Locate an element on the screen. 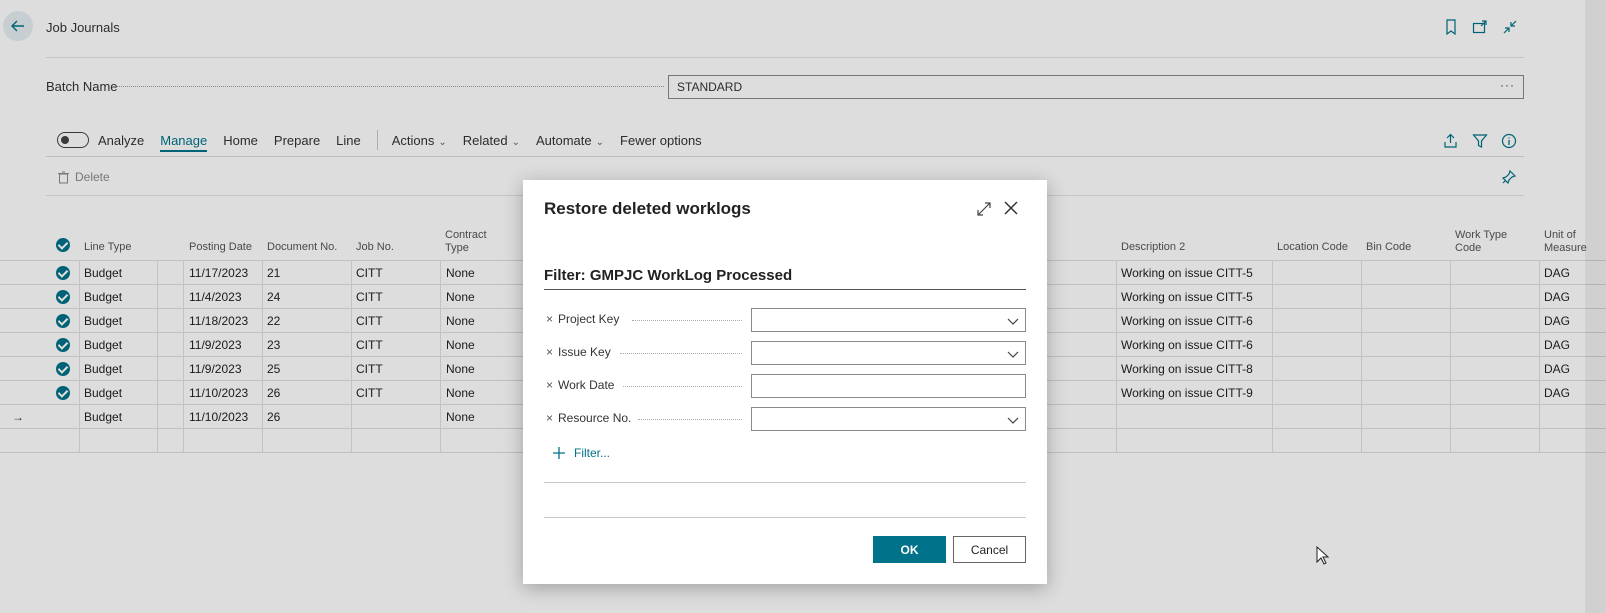 This screenshot has width=1606, height=613. filter-row-resource-no: × Resource No. is located at coordinates (785, 419).